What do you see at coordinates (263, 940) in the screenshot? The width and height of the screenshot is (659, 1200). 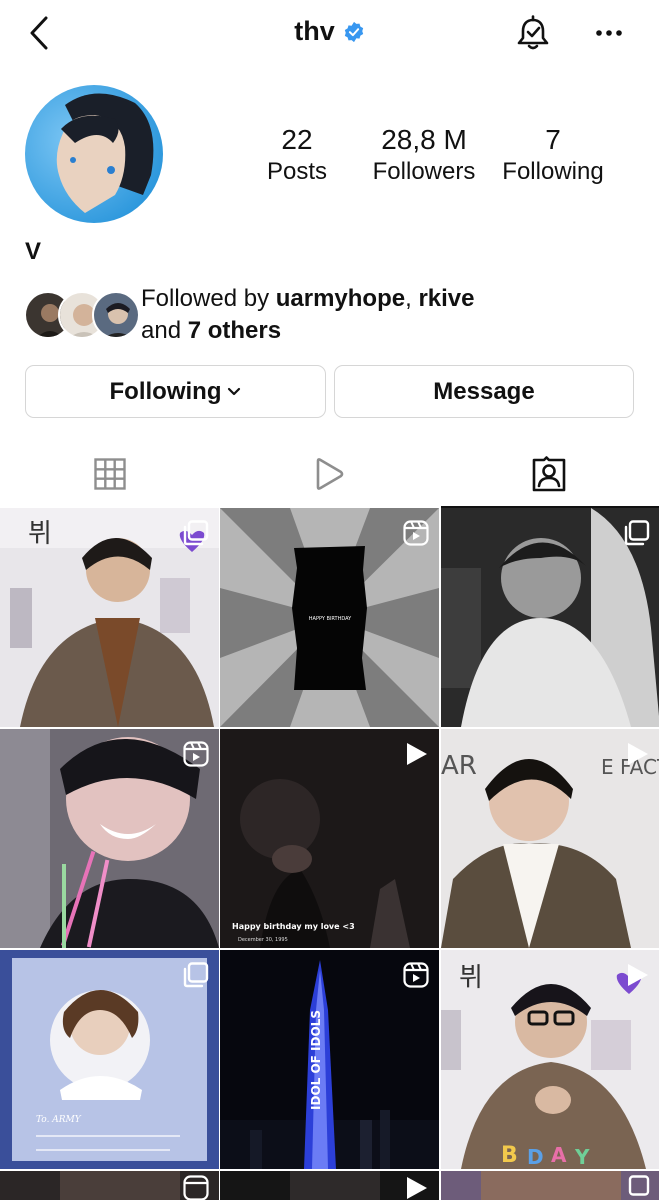 I see `post-subcaption: December 30, 1995` at bounding box center [263, 940].